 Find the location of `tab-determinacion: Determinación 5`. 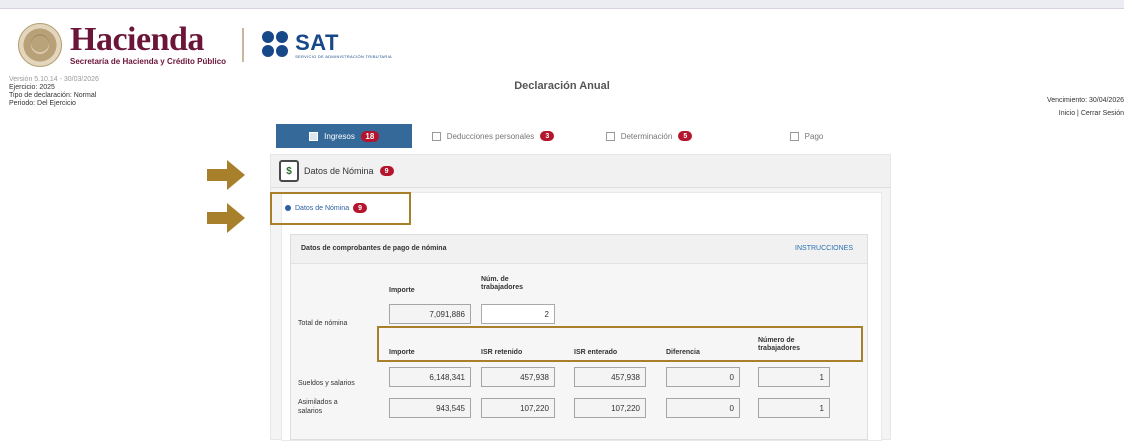

tab-determinacion: Determinación 5 is located at coordinates (649, 136).